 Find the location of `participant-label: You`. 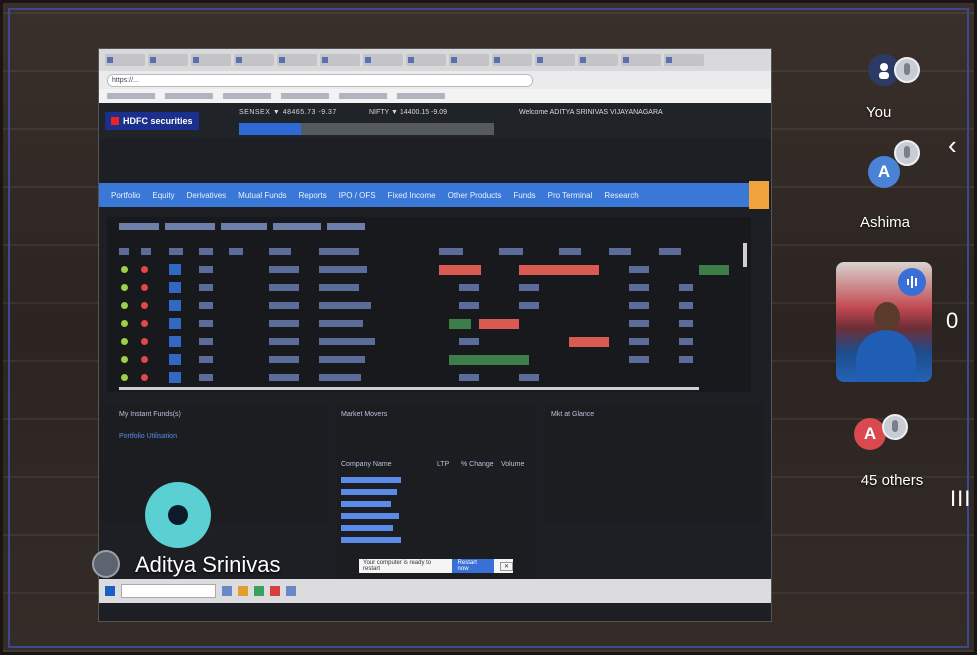

participant-label: You is located at coordinates (879, 112).